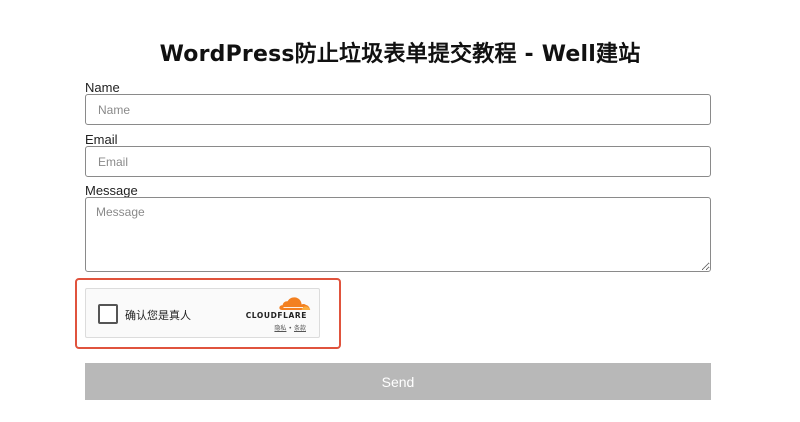  I want to click on cloudflare-turnstile-widget: 确认您是真人 CLOUDFLARE 隐私 • 条款, so click(202, 313).